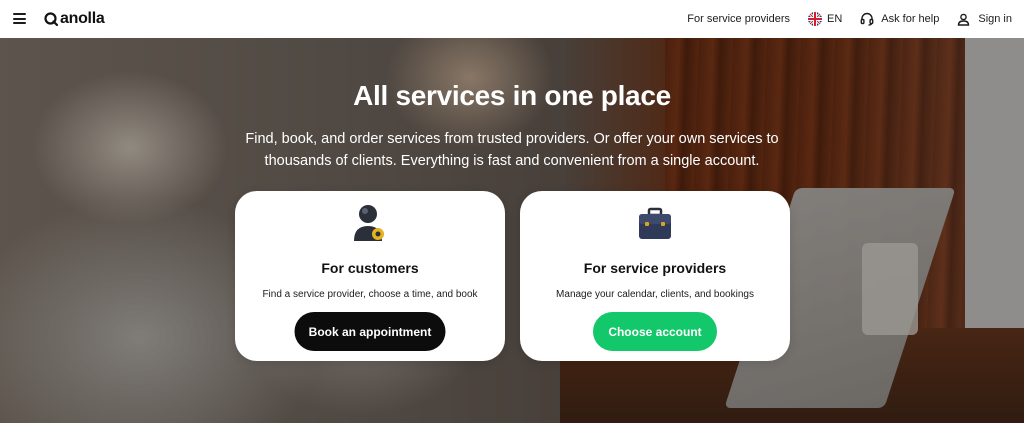 This screenshot has height=425, width=1024. What do you see at coordinates (825, 19) in the screenshot?
I see `language-switcher: EN` at bounding box center [825, 19].